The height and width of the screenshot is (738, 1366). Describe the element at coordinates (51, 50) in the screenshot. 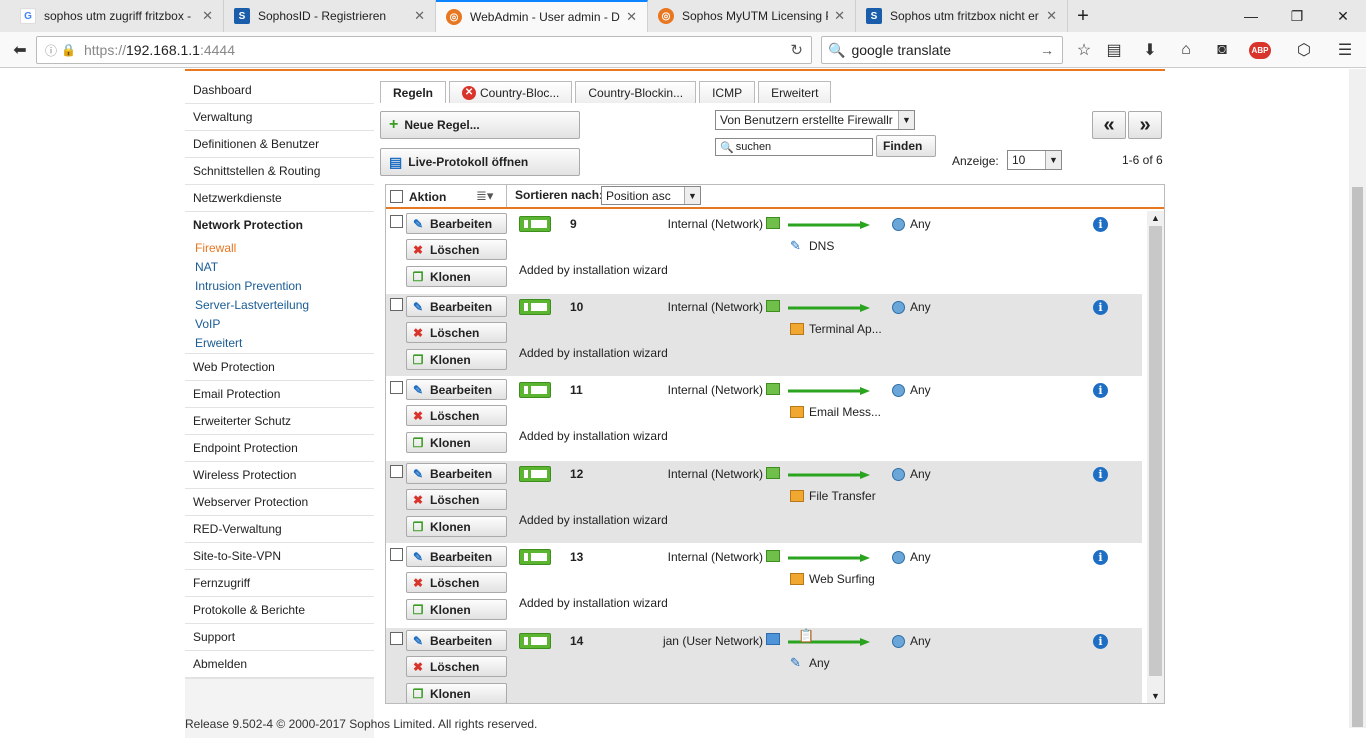

I see `info-icon: ⓘ` at that location.